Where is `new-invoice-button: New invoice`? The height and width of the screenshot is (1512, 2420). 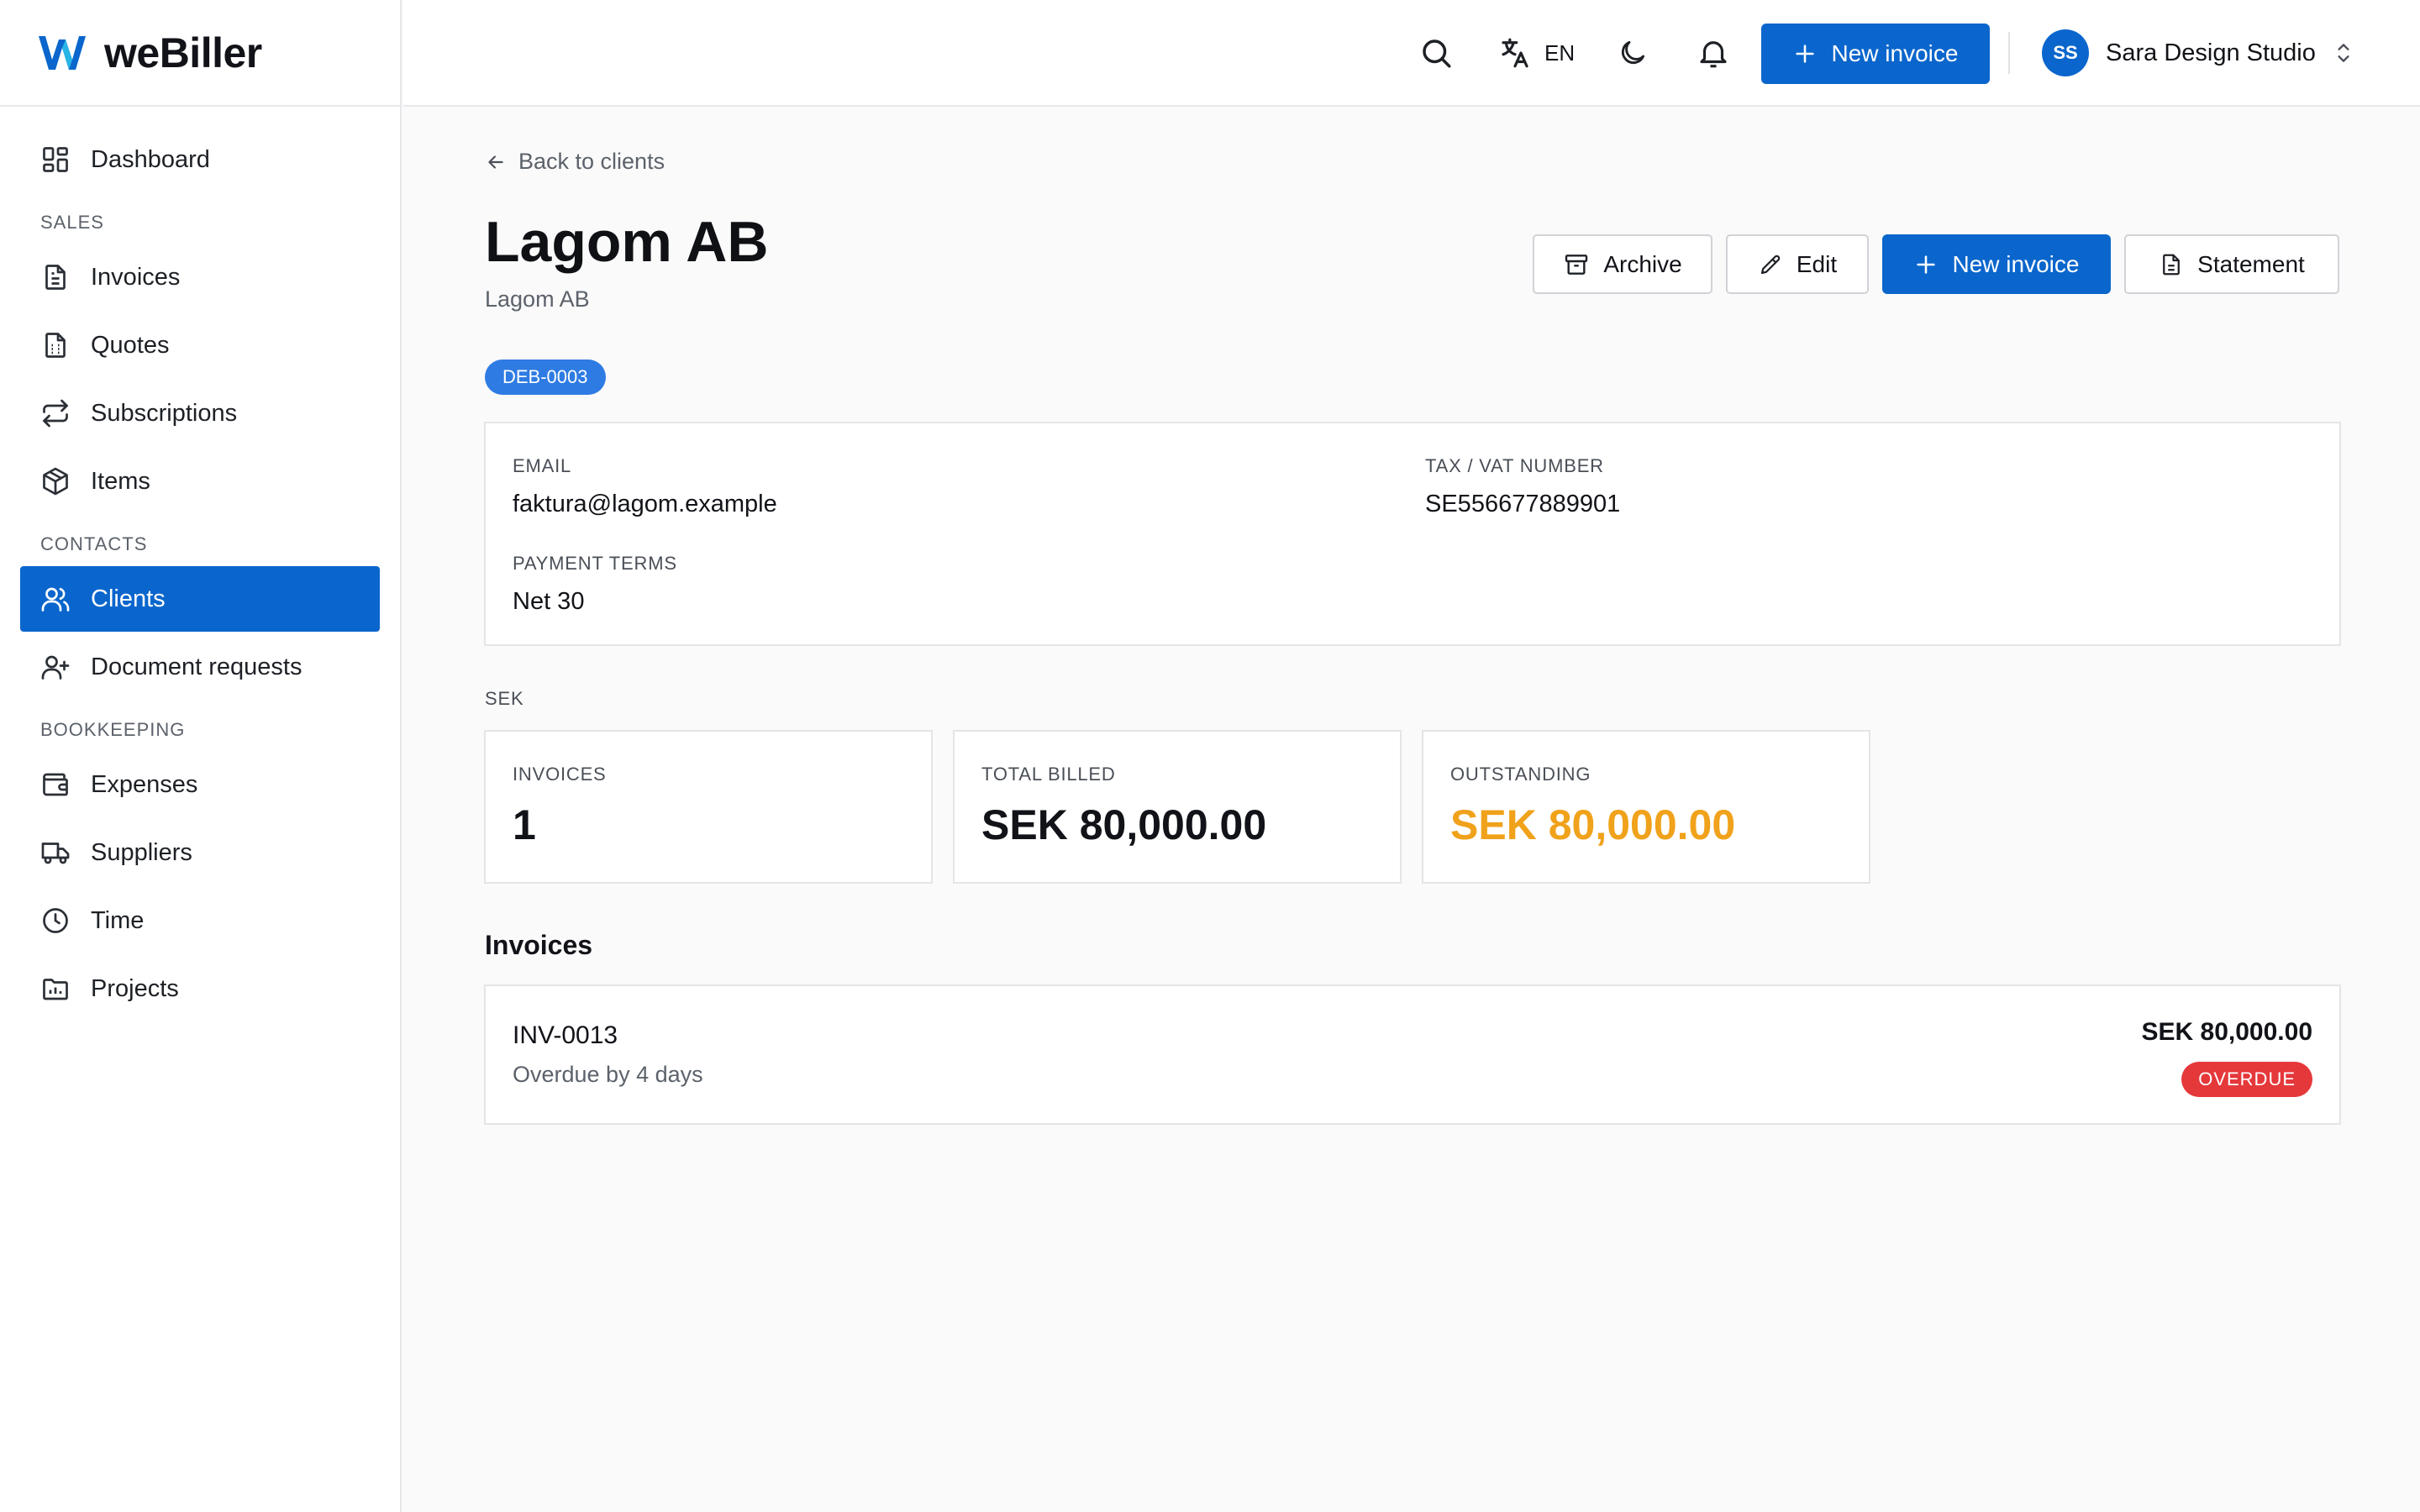 new-invoice-button: New invoice is located at coordinates (1996, 264).